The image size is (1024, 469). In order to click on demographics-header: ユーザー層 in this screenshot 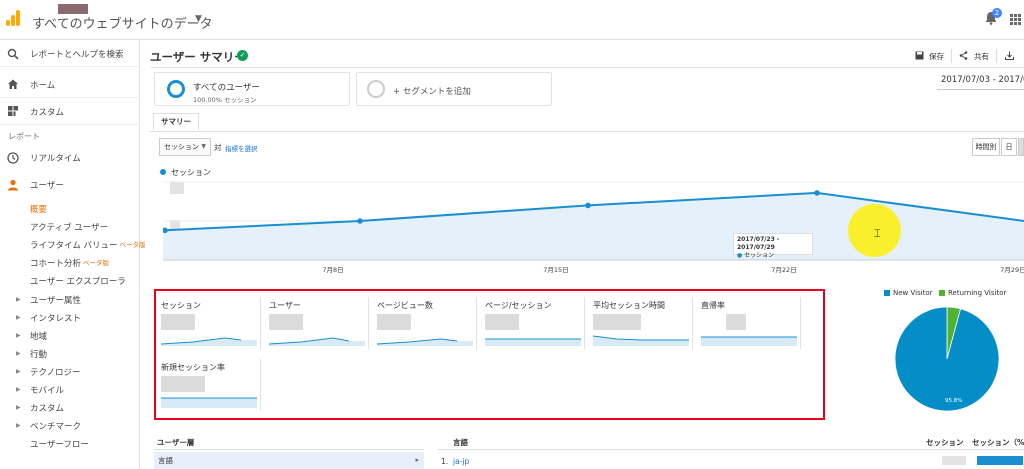, I will do `click(176, 442)`.